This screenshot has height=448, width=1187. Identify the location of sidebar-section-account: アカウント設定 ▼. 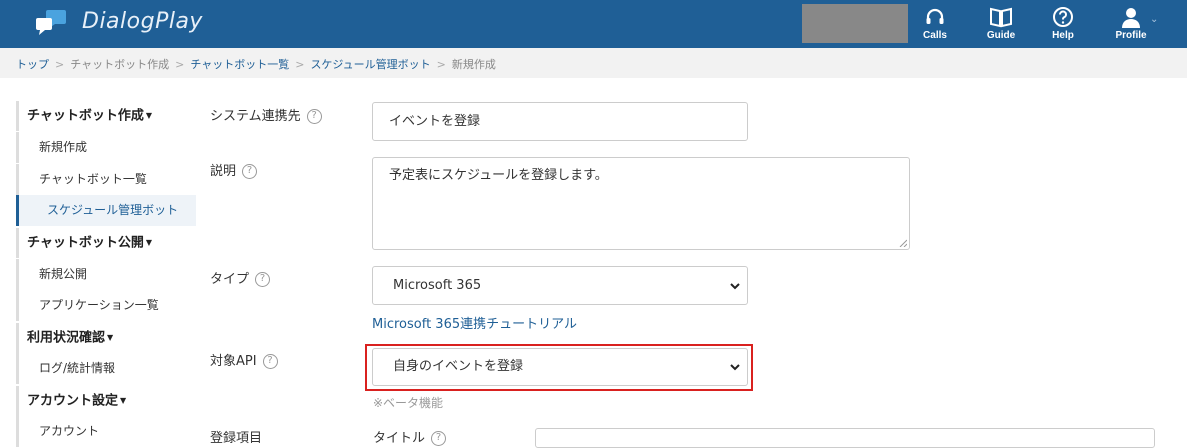
(106, 401).